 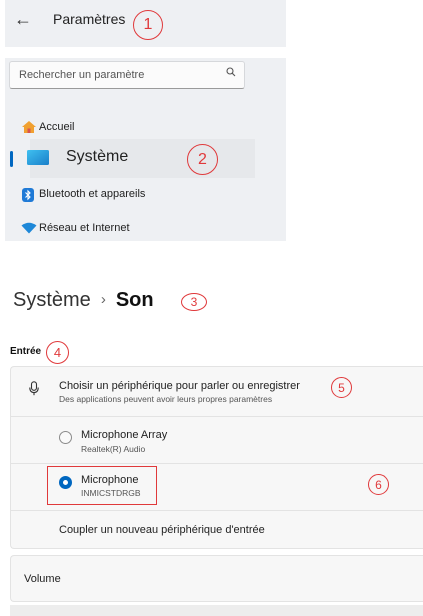 What do you see at coordinates (92, 194) in the screenshot?
I see `sidebar-item-label: Bluetooth et appareils` at bounding box center [92, 194].